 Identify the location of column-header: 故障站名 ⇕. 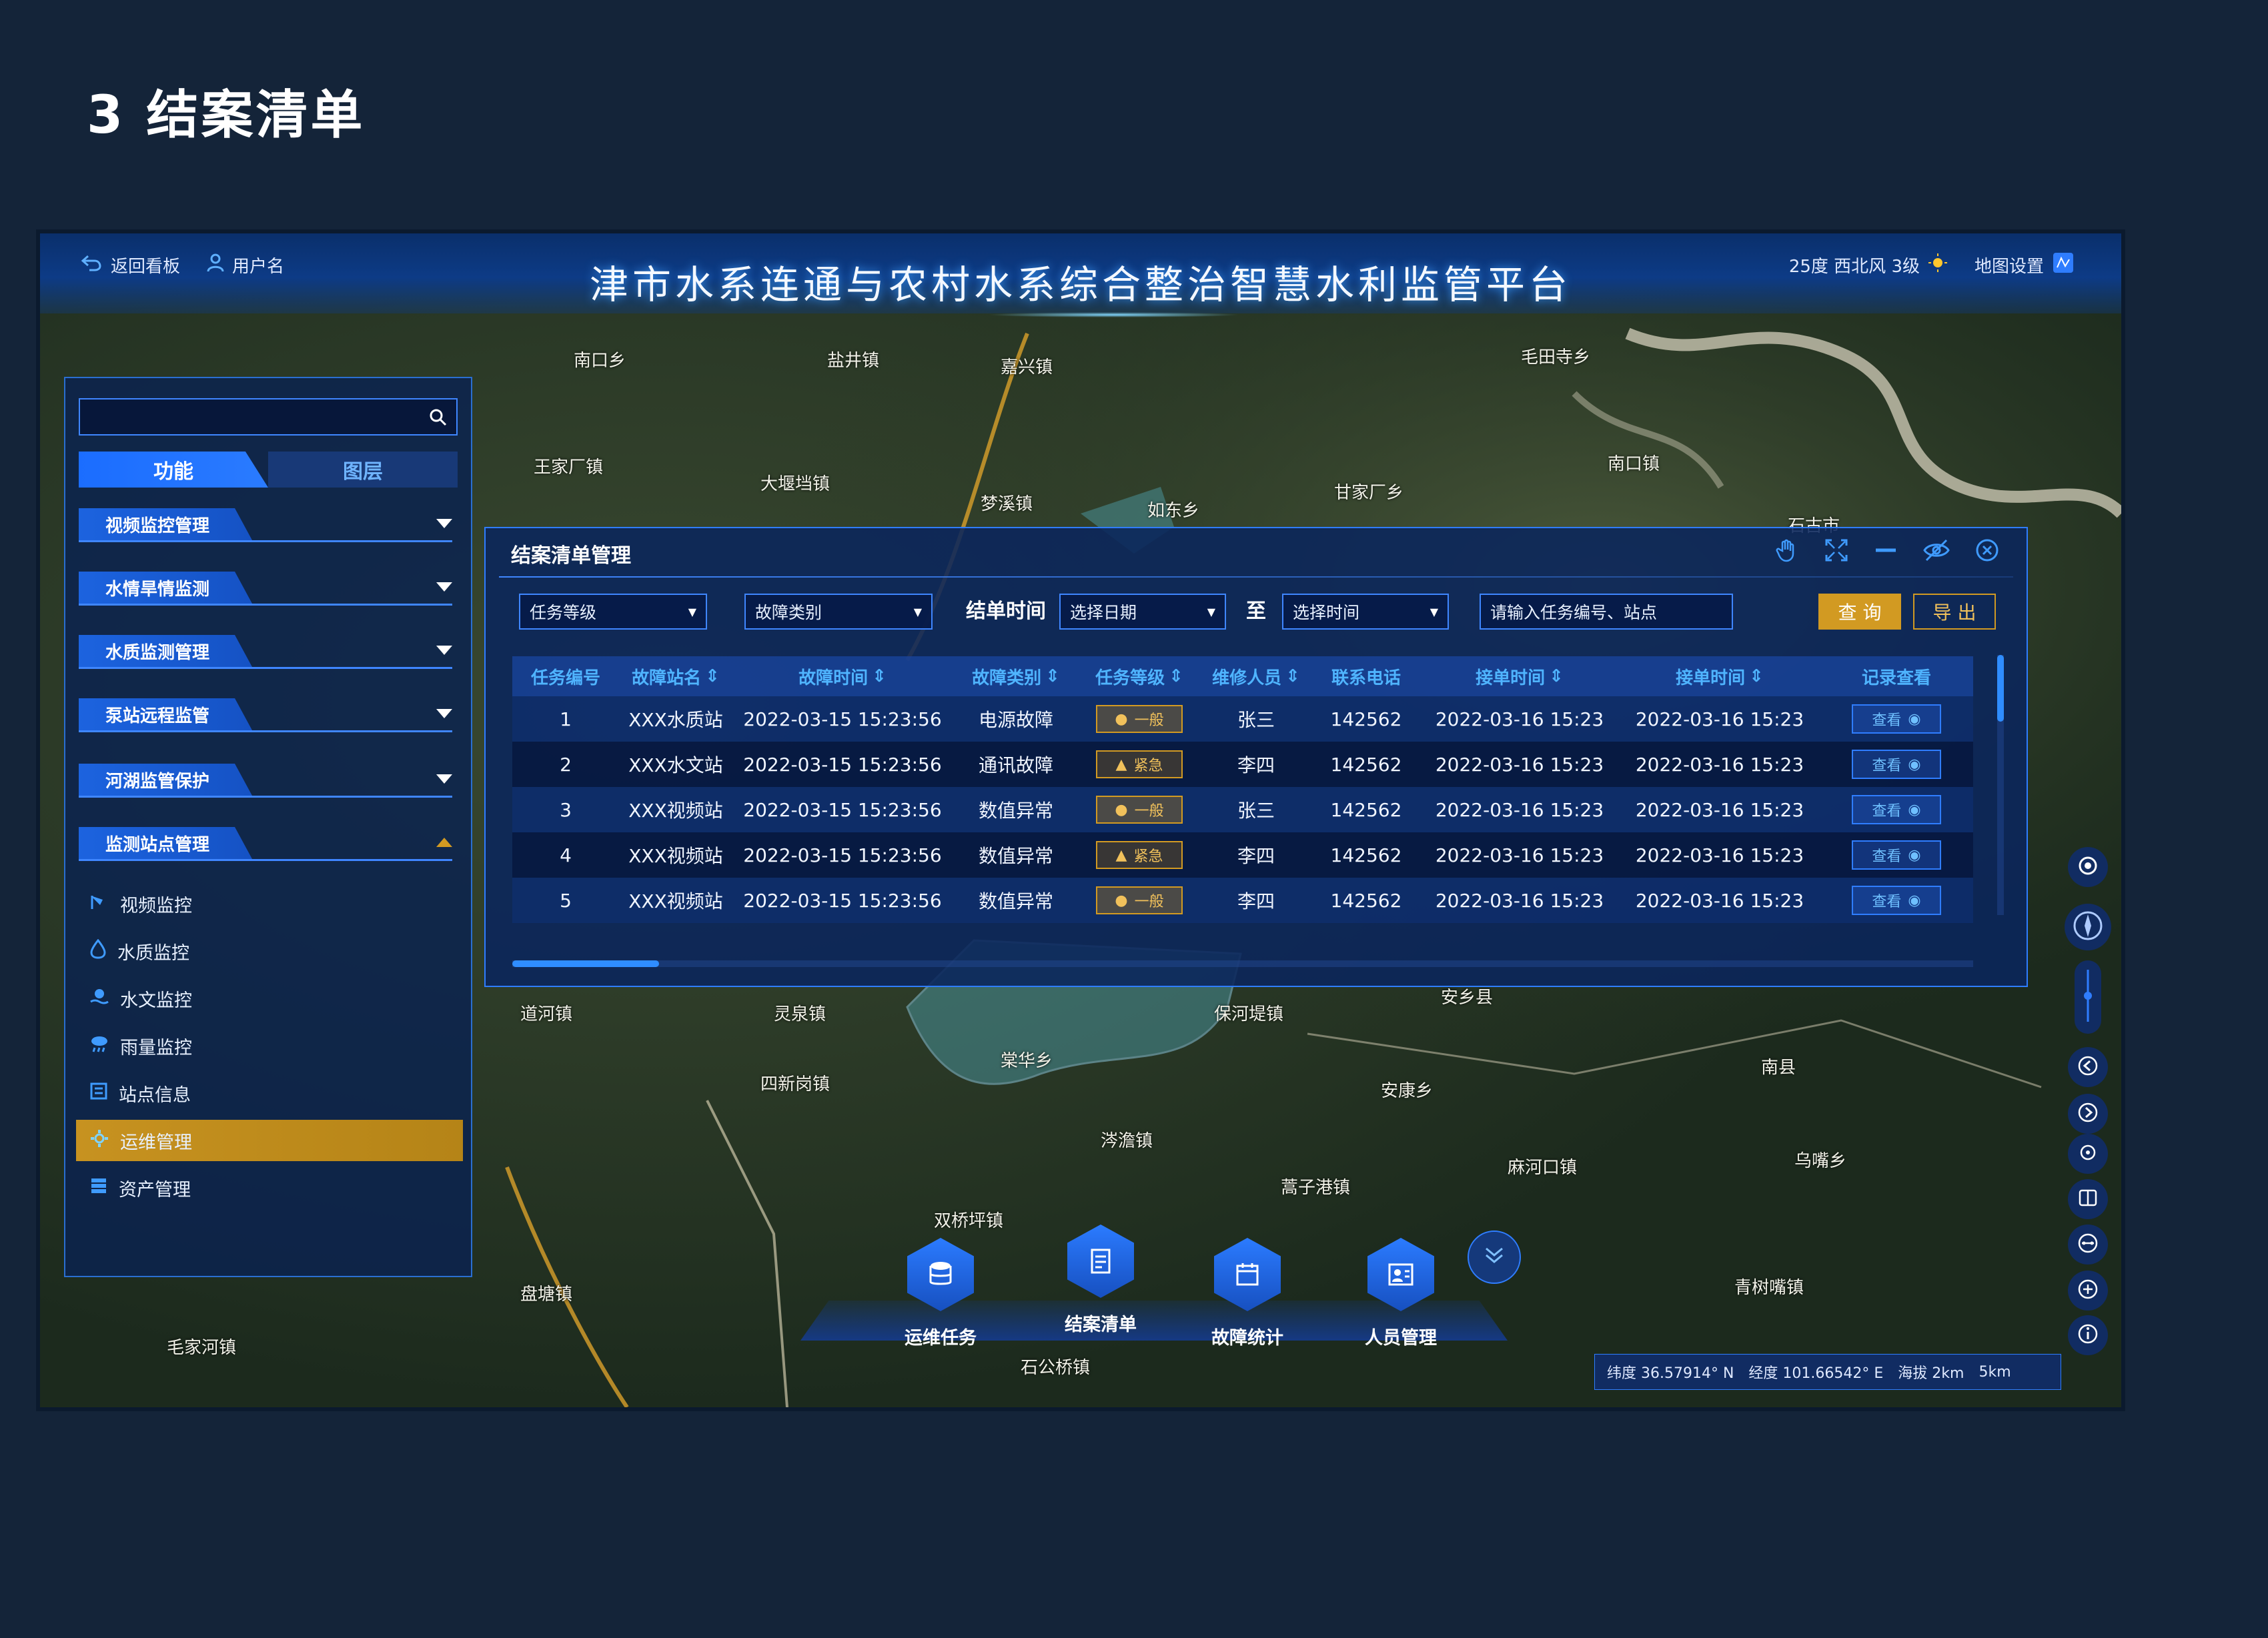
(676, 676).